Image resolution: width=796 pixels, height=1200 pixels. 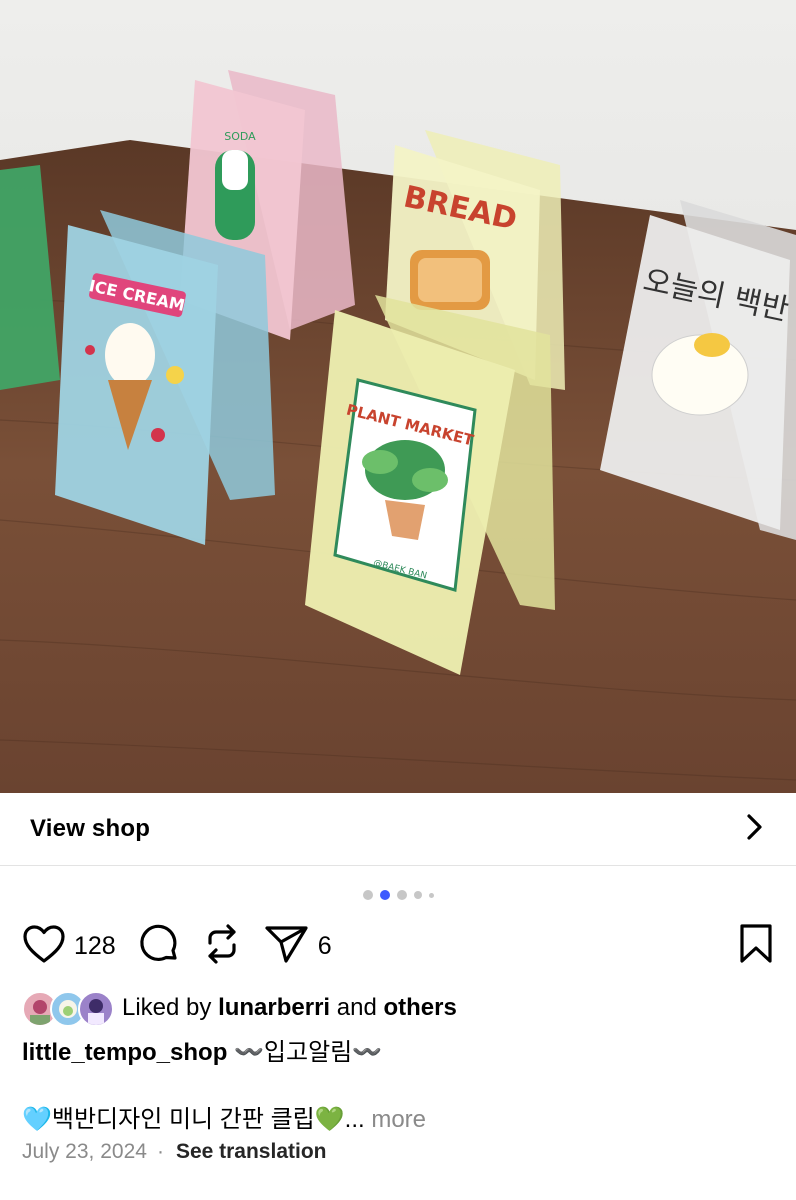 I want to click on caption-headline: little_tempo_shop 〰️입고알림〰️, so click(x=202, y=1049).